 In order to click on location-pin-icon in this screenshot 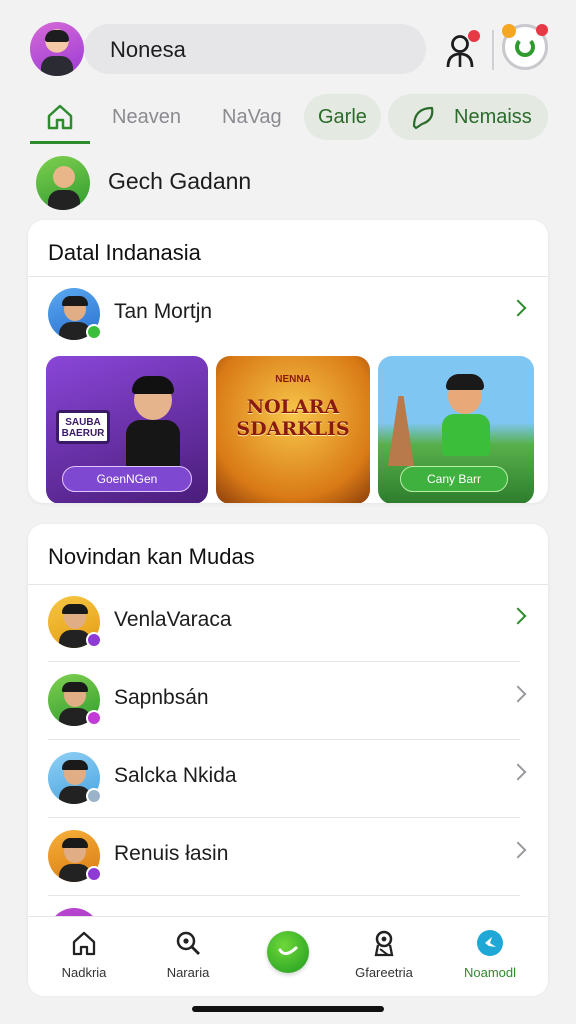, I will do `click(384, 943)`.